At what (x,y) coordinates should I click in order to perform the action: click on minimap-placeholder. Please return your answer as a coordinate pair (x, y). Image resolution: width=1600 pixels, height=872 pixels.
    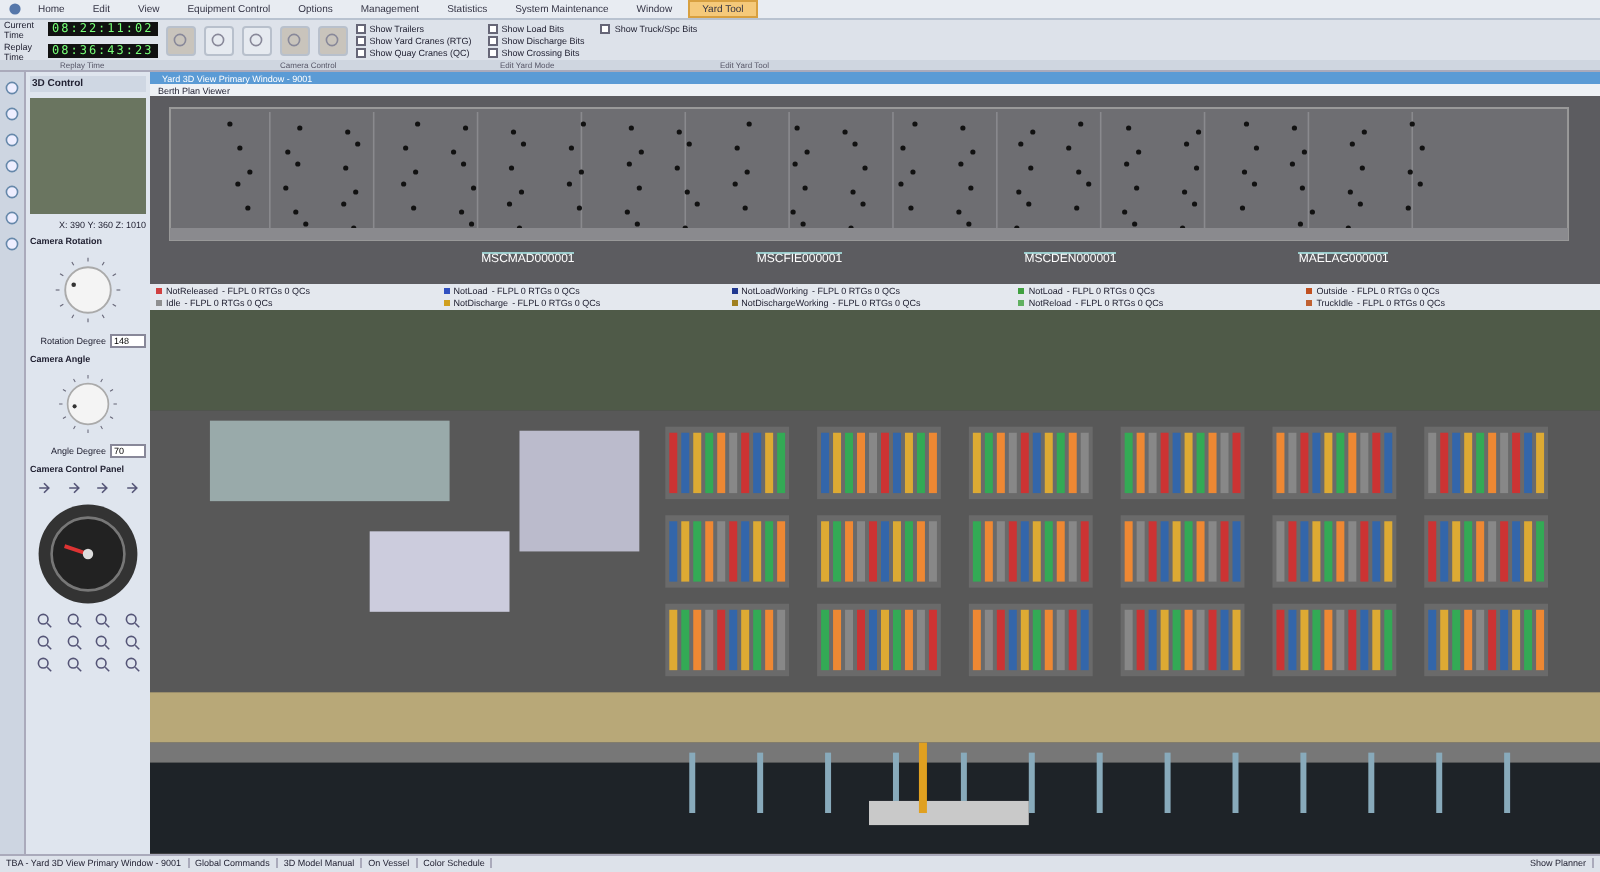
    Looking at the image, I should click on (88, 156).